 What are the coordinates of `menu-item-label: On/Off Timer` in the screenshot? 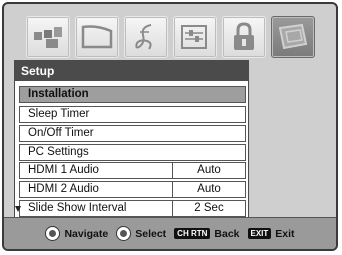 It's located at (61, 133).